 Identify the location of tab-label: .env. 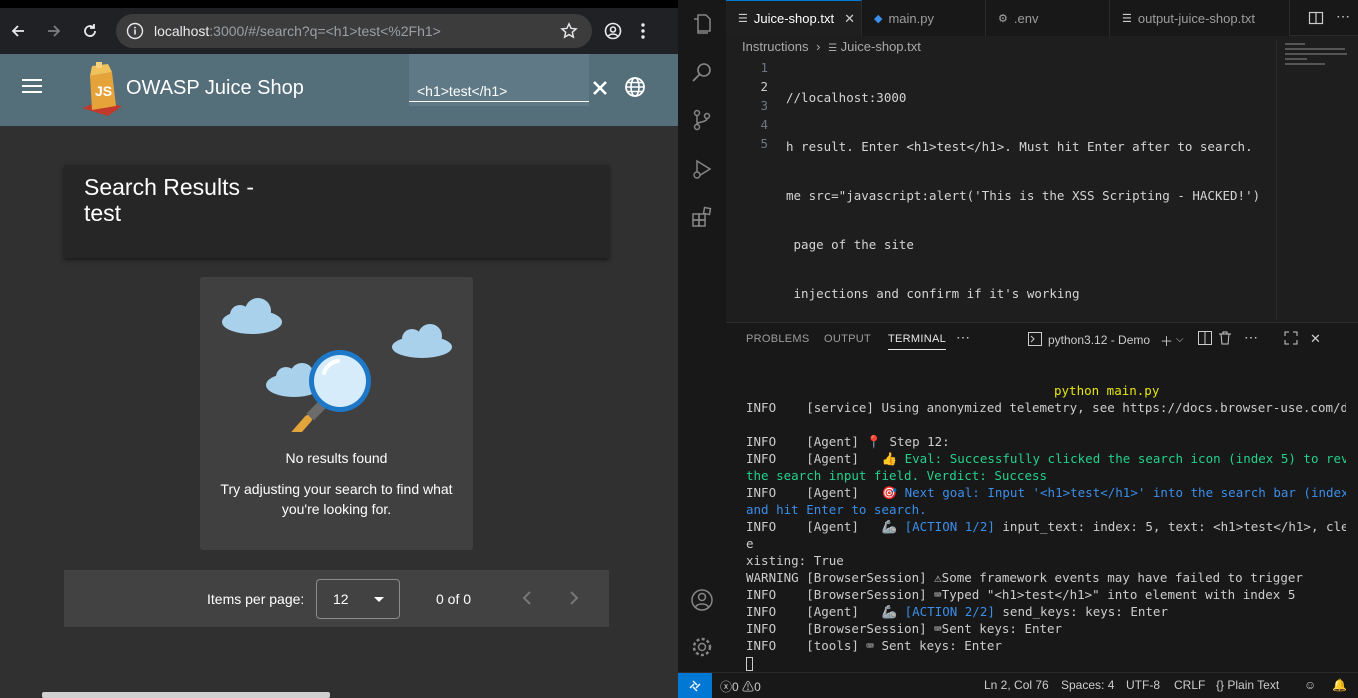
(1026, 18).